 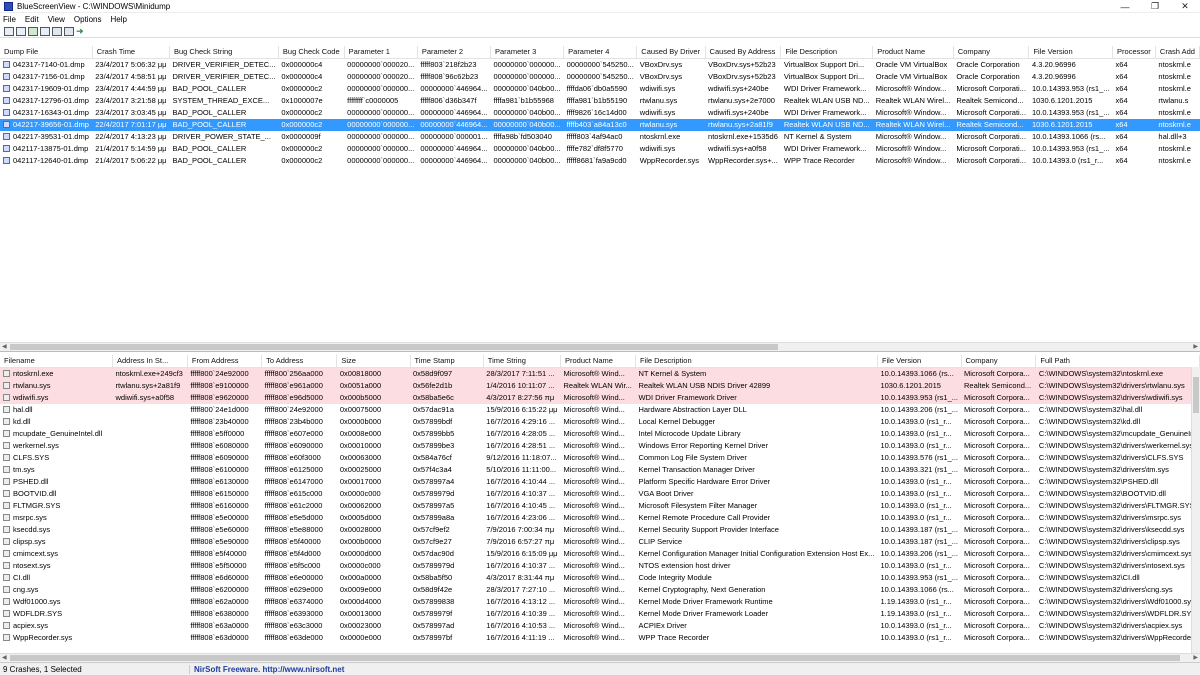 I want to click on options-icon, so click(x=9, y=31).